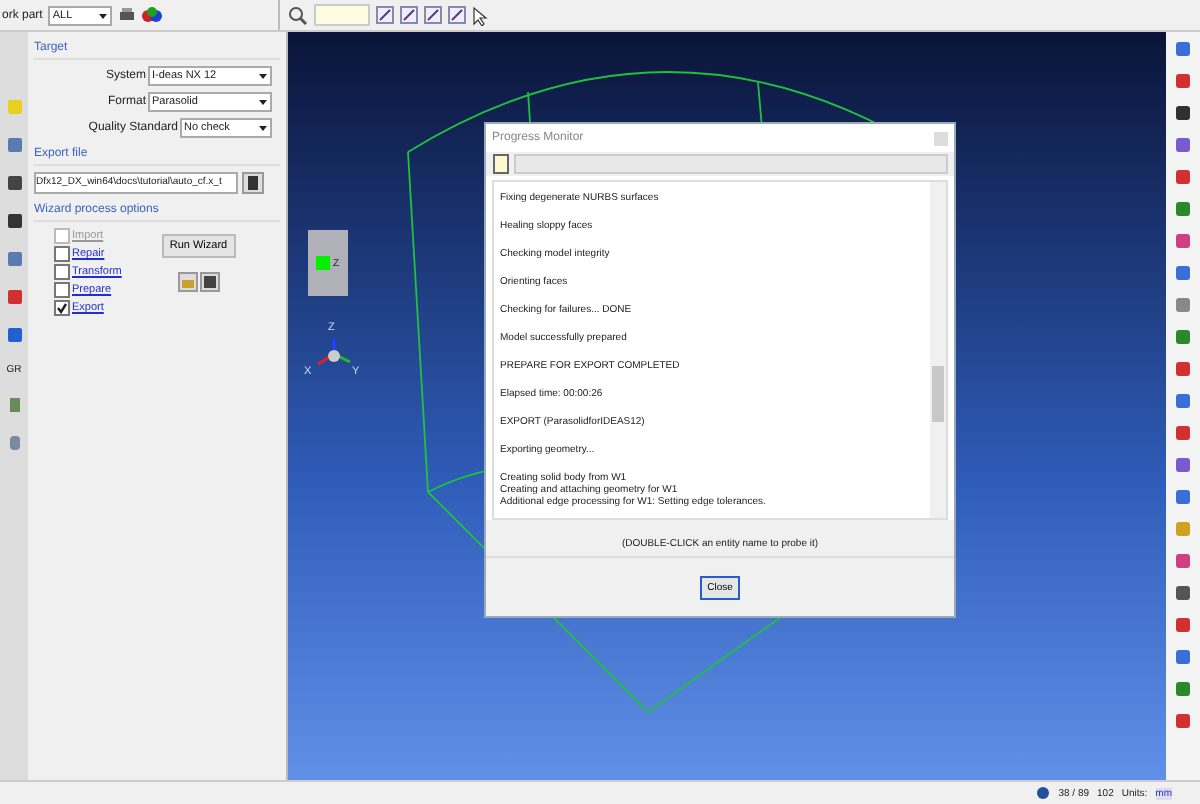 The image size is (1200, 804). I want to click on scrollbar, so click(938, 350).